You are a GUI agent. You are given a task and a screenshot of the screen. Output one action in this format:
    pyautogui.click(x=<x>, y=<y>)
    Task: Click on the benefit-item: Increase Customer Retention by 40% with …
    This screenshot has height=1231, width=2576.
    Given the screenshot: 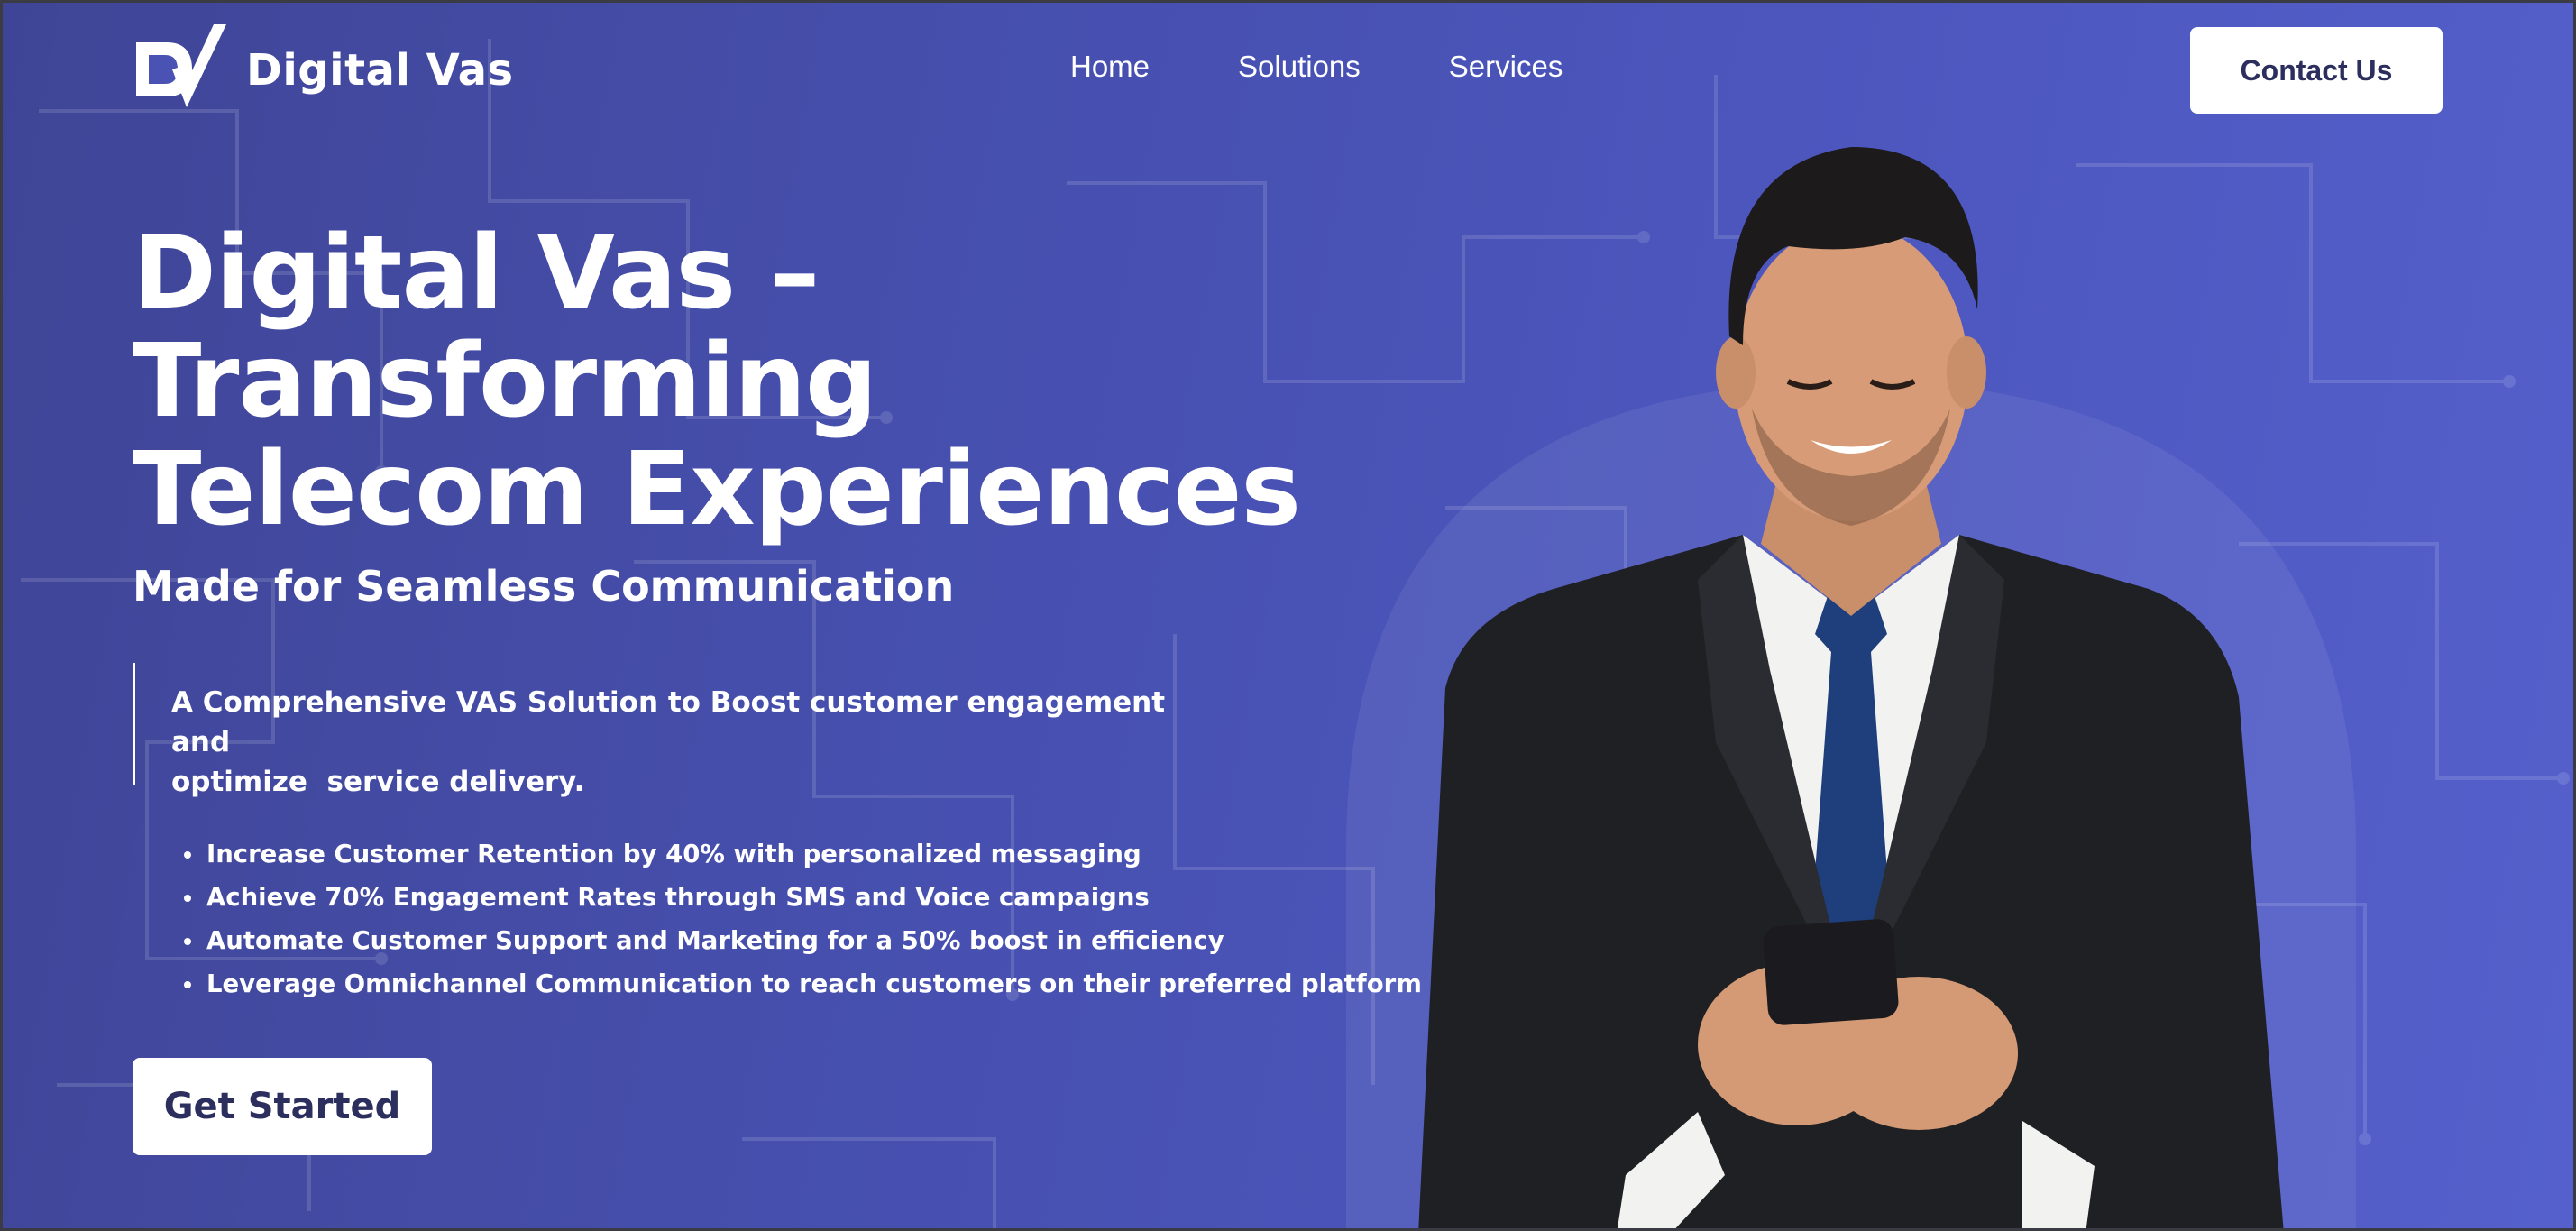 What is the action you would take?
    pyautogui.click(x=813, y=854)
    